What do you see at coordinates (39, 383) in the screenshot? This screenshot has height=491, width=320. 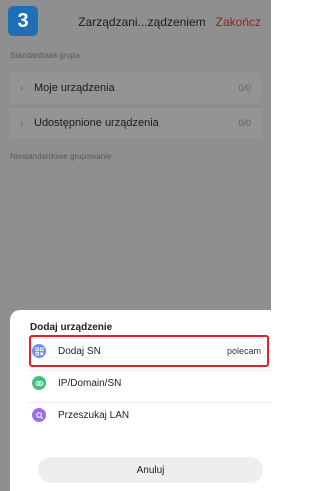 I see `link-icon` at bounding box center [39, 383].